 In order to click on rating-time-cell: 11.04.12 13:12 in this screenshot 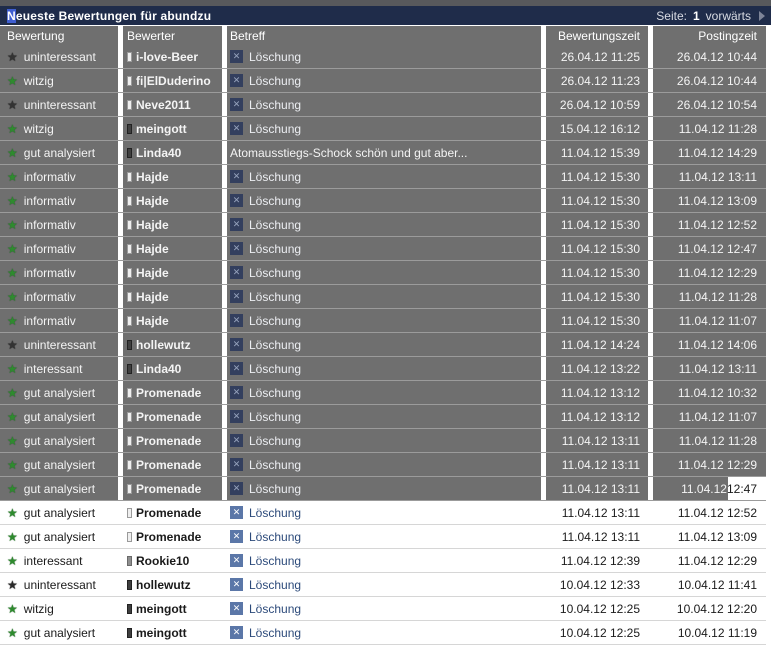, I will do `click(597, 392)`.